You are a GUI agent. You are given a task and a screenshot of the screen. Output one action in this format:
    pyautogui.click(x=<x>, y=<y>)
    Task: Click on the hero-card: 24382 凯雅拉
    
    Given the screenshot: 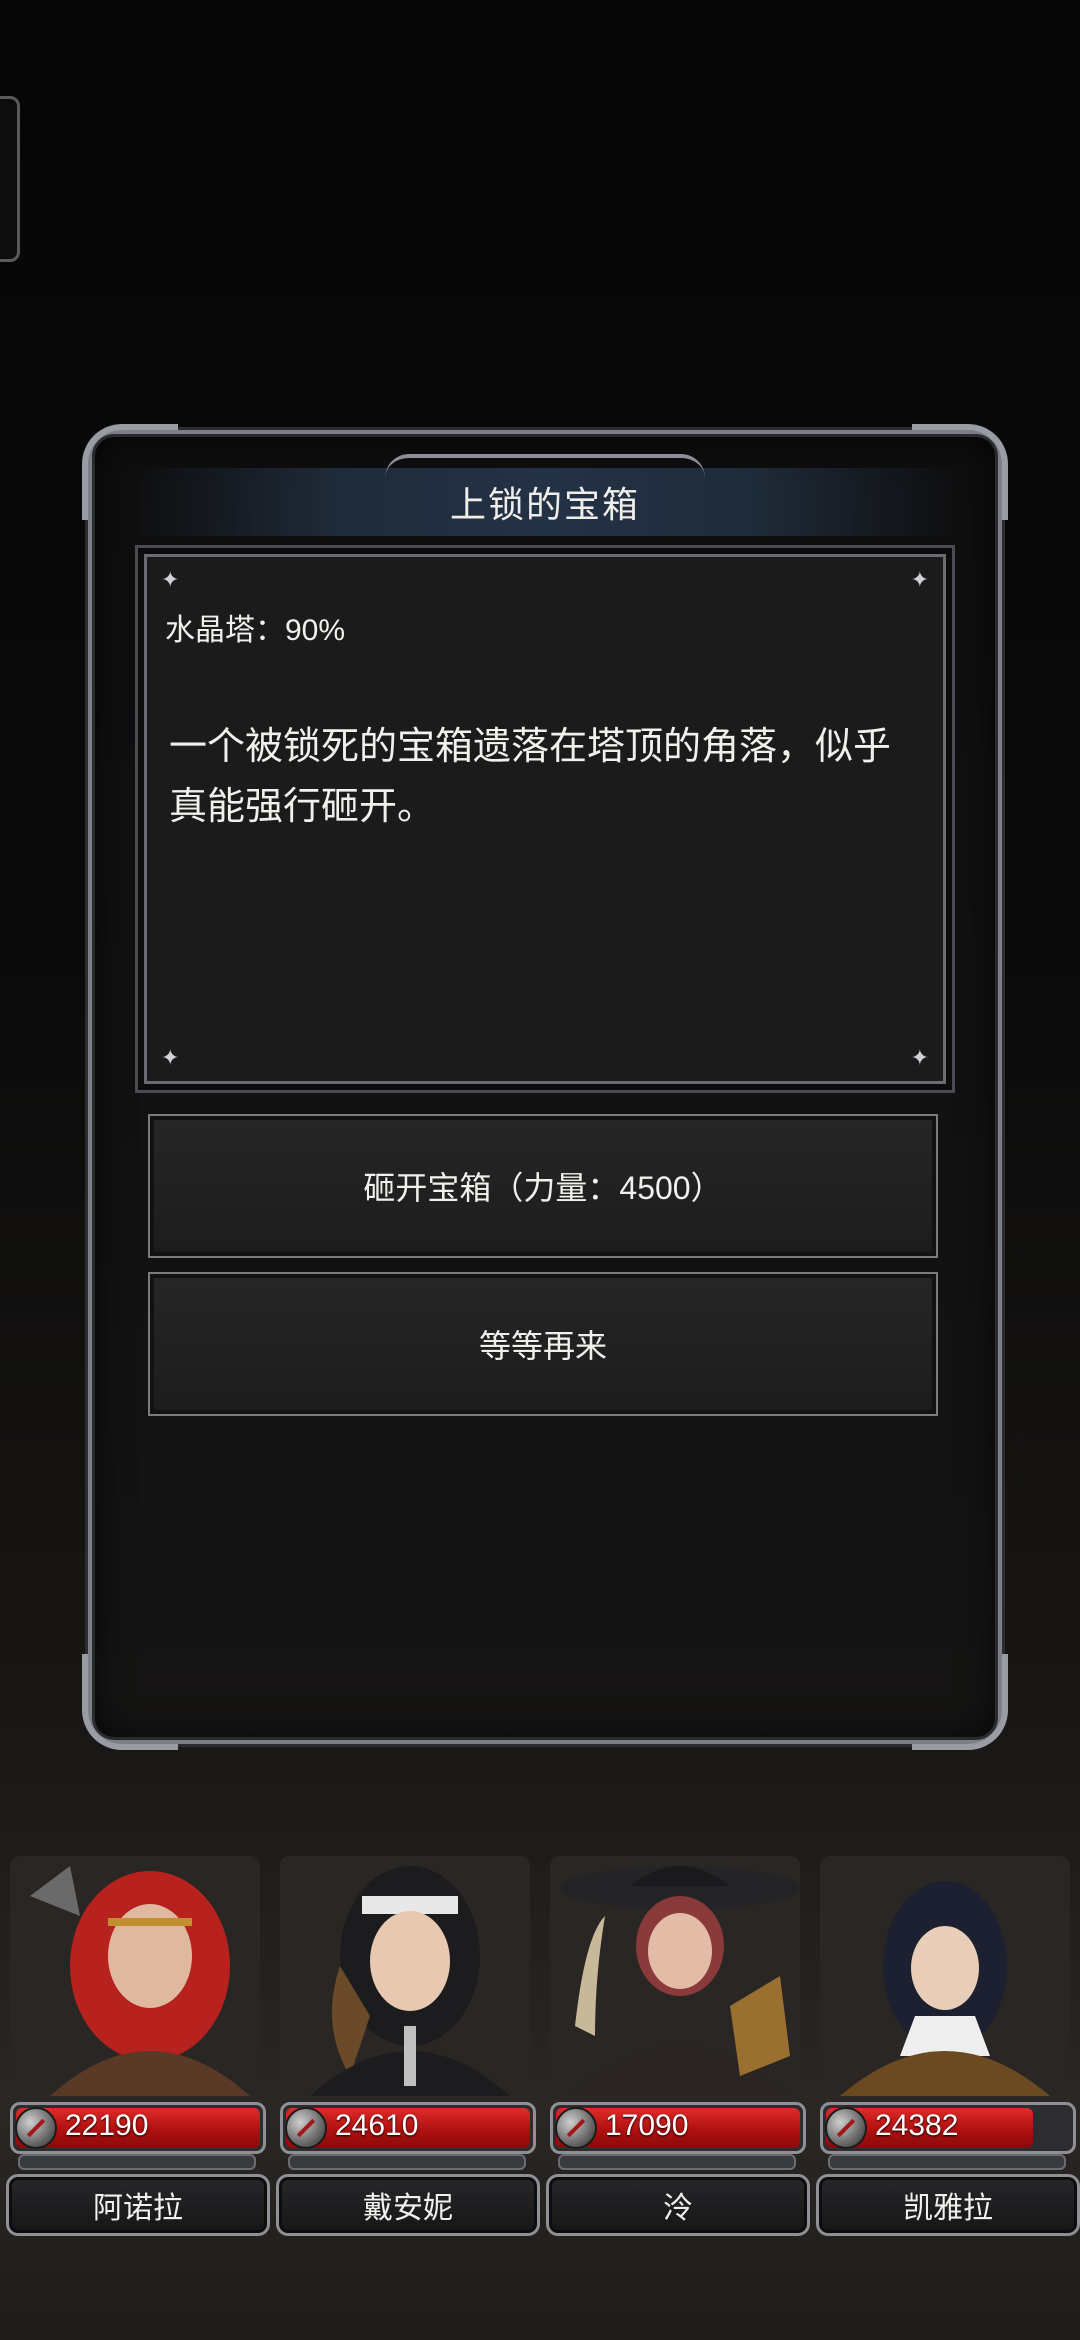 What is the action you would take?
    pyautogui.click(x=945, y=2040)
    